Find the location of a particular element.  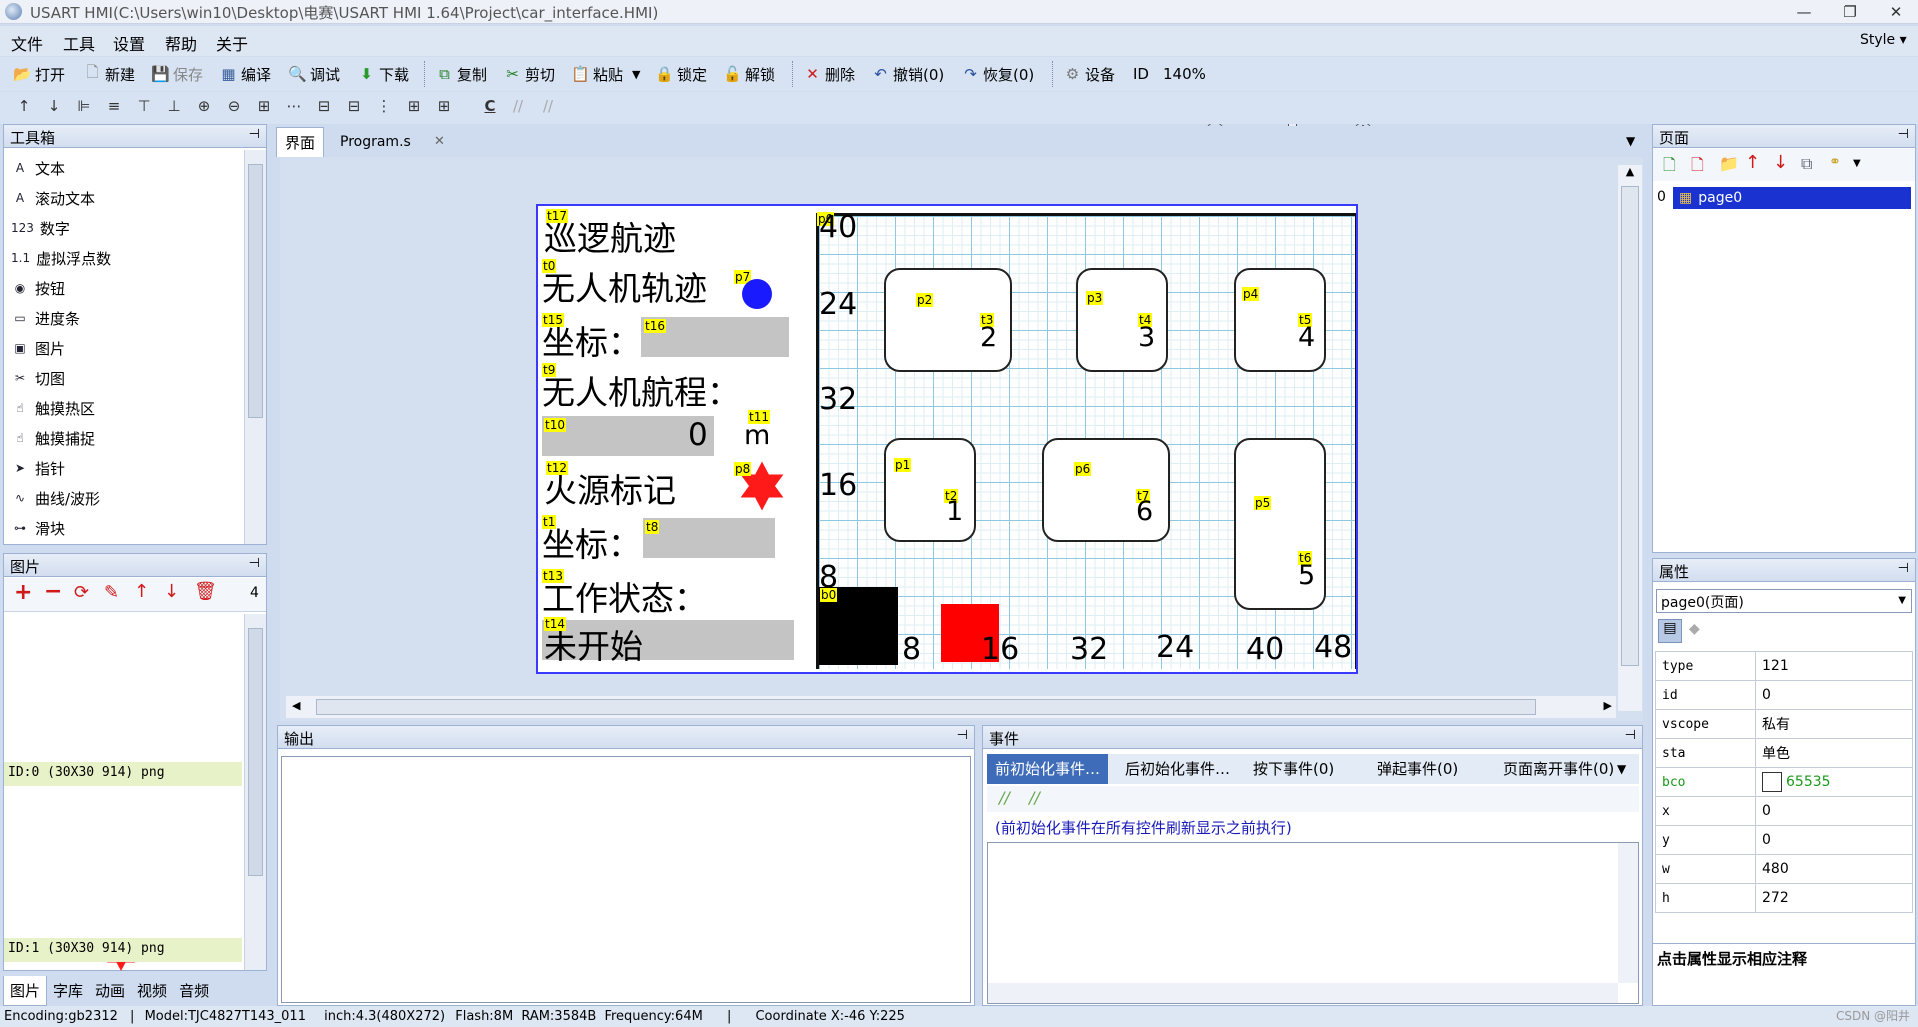

align-top-icon: ⊤ is located at coordinates (144, 108).